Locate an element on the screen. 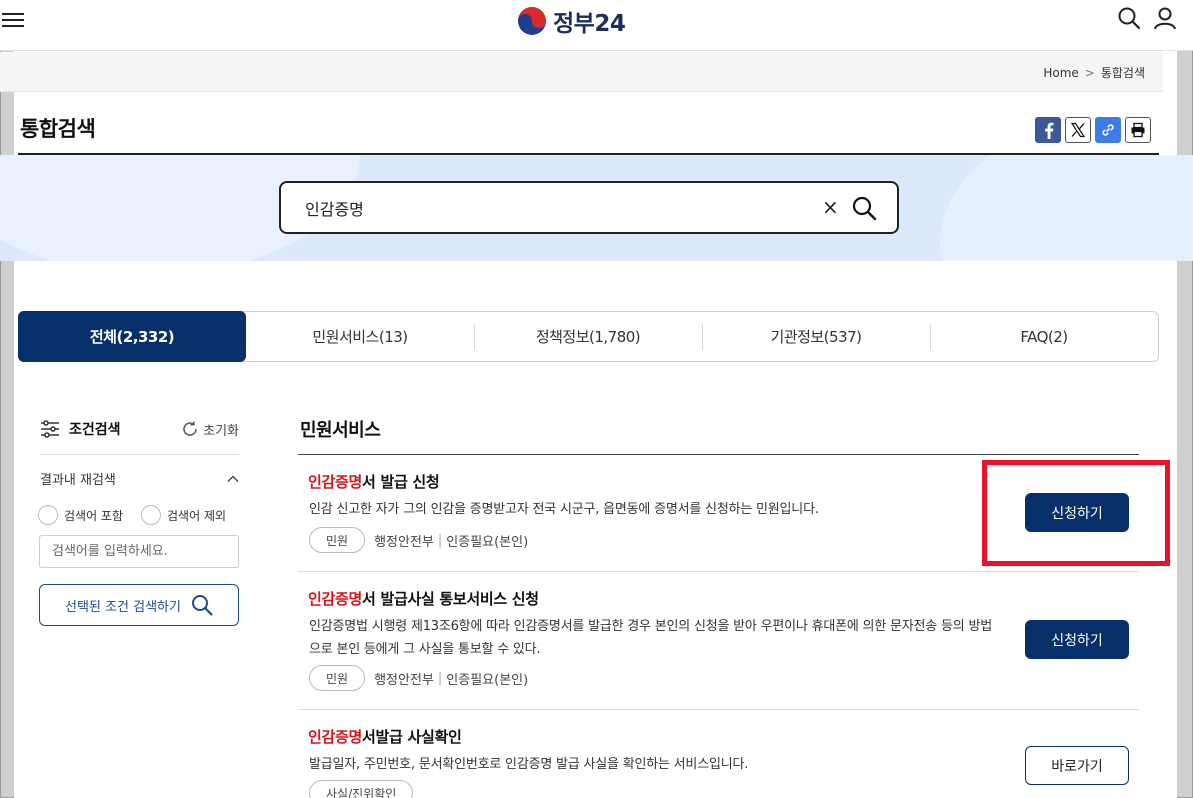 The width and height of the screenshot is (1193, 798). hamburger-menu-icon is located at coordinates (13, 20).